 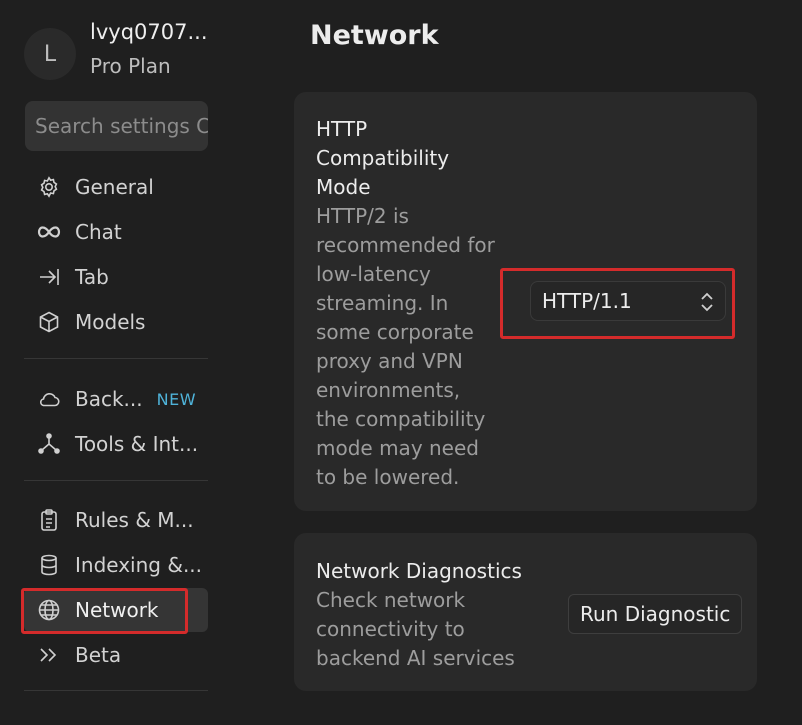 I want to click on cube-icon, so click(x=49, y=322).